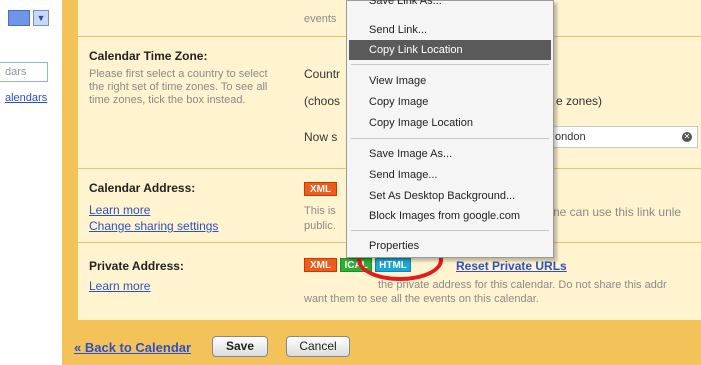  Describe the element at coordinates (142, 188) in the screenshot. I see `calendar-address-label: Calendar Address:` at that location.